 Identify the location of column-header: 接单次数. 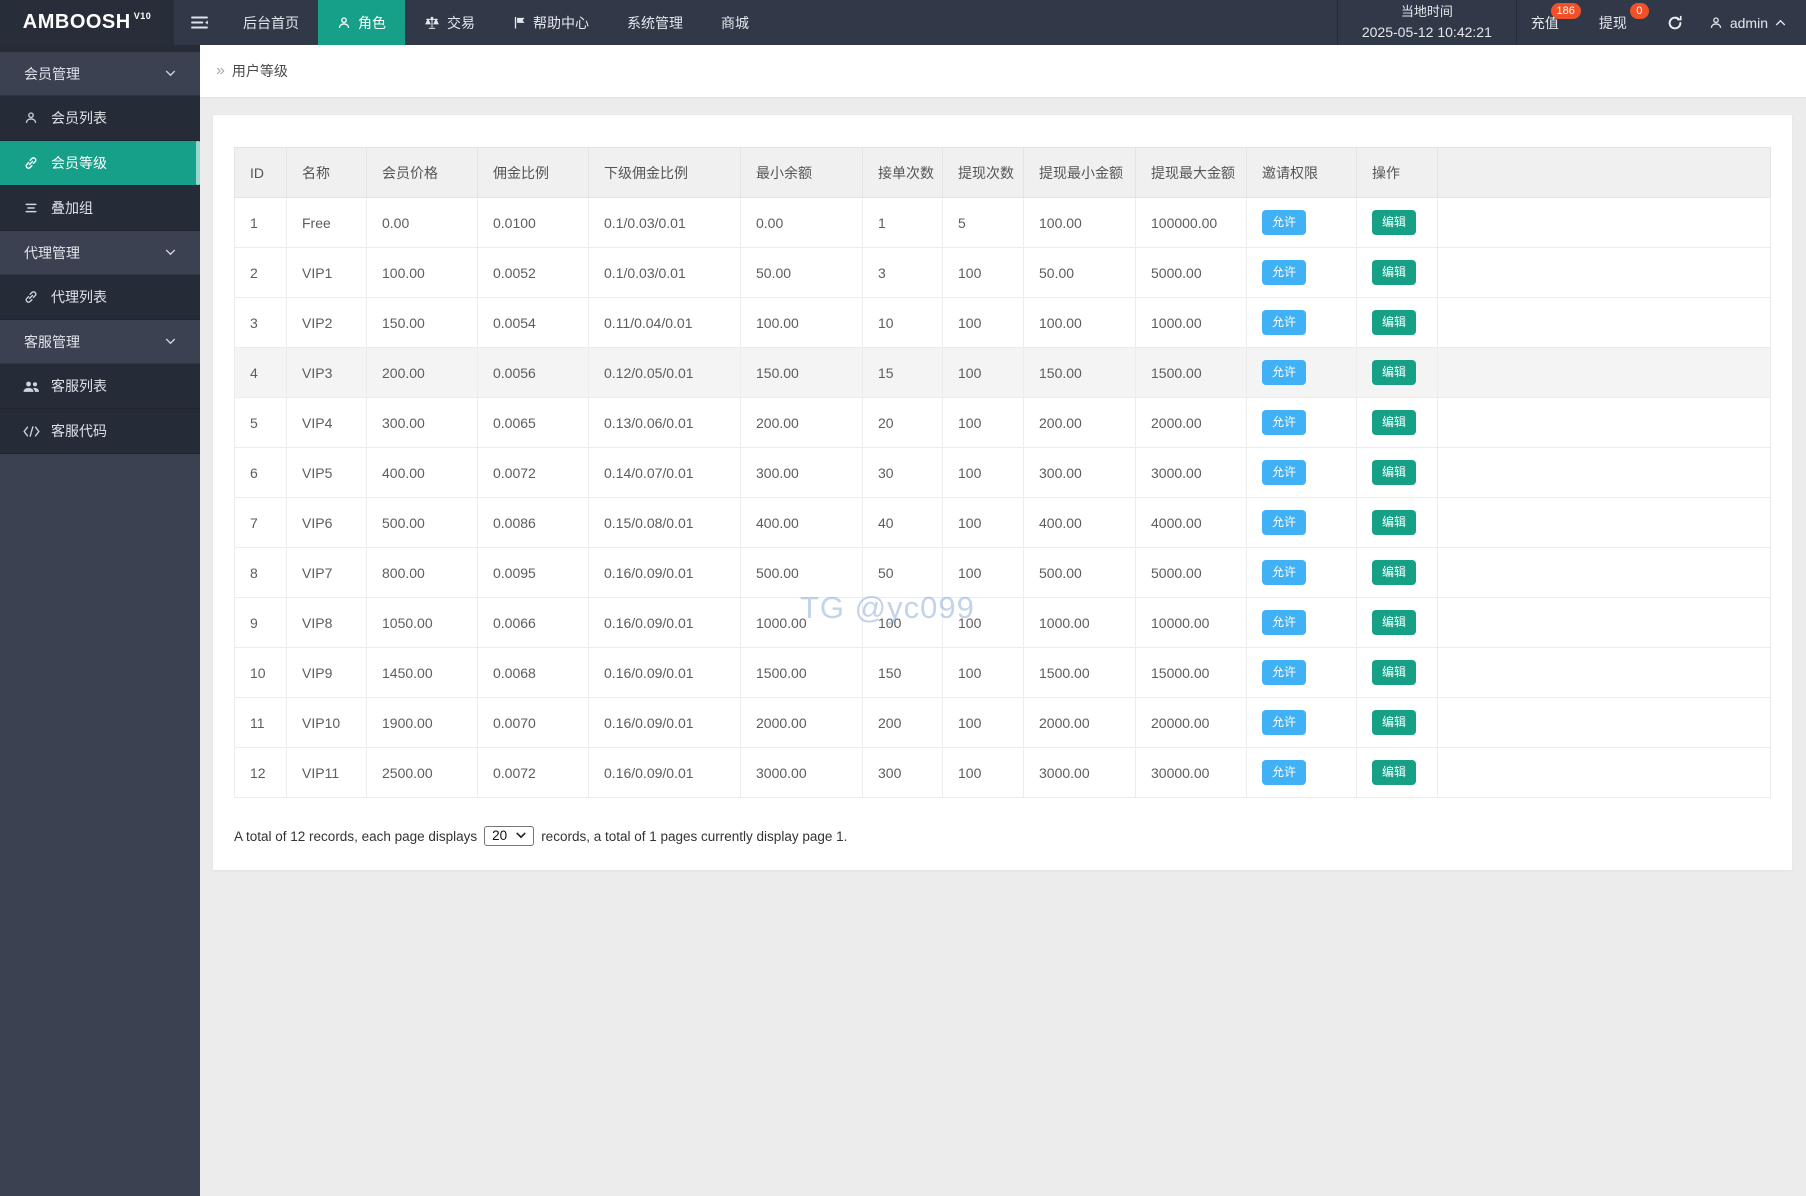
(902, 172).